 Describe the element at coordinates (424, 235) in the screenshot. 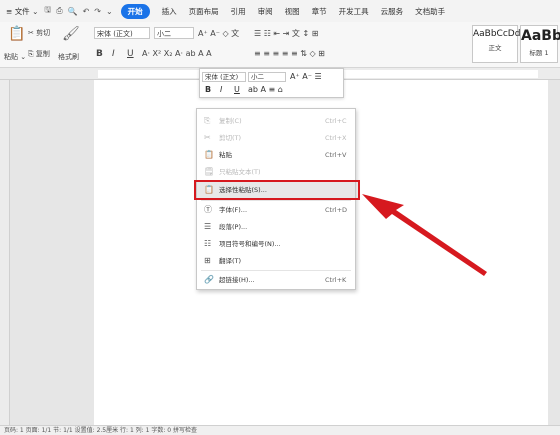

I see `annotation-arrow-icon` at that location.